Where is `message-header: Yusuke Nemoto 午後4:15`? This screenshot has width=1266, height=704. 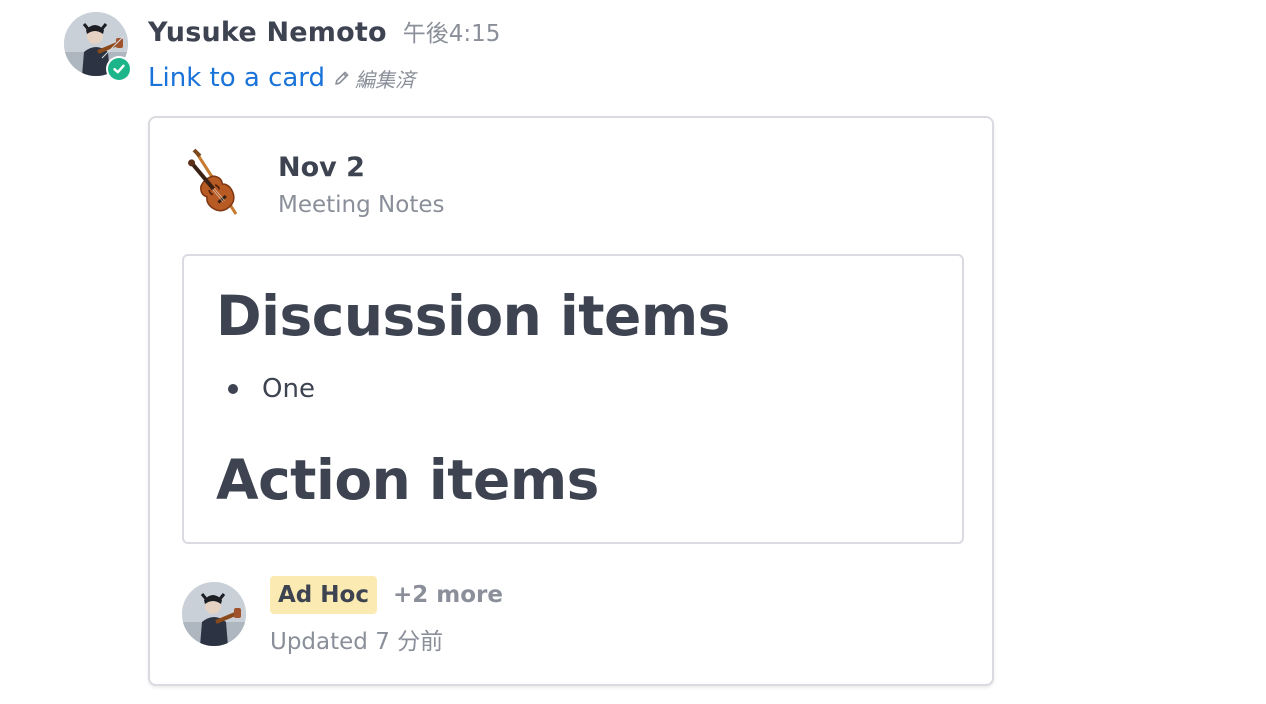
message-header: Yusuke Nemoto 午後4:15 is located at coordinates (324, 33).